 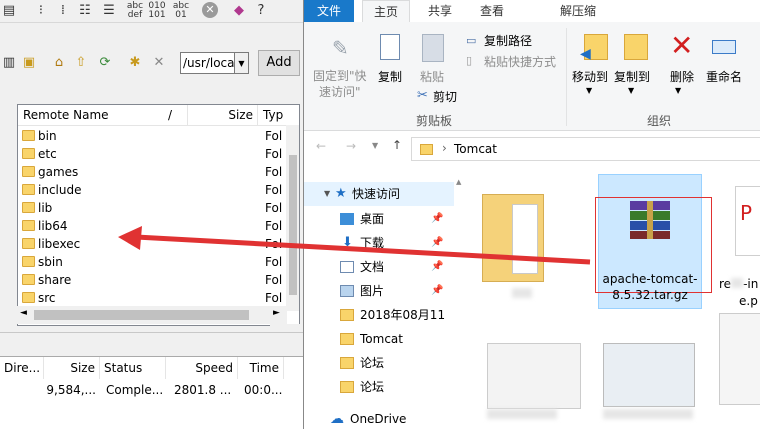 I want to click on arrow-head, so click(x=130, y=238).